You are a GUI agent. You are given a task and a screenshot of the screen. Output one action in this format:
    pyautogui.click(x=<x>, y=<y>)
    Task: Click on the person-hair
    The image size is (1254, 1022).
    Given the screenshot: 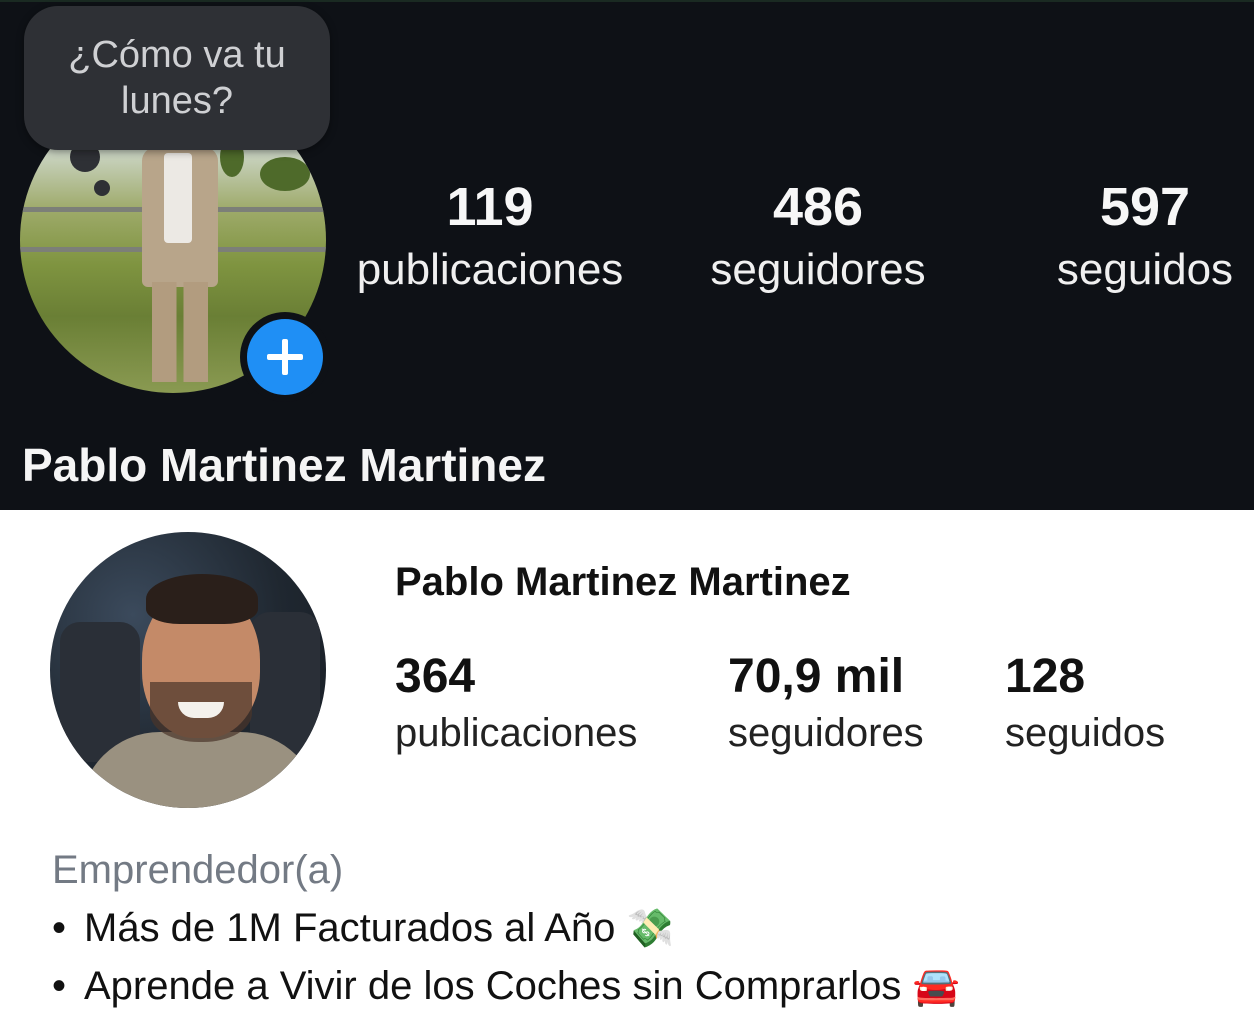 What is the action you would take?
    pyautogui.click(x=202, y=599)
    